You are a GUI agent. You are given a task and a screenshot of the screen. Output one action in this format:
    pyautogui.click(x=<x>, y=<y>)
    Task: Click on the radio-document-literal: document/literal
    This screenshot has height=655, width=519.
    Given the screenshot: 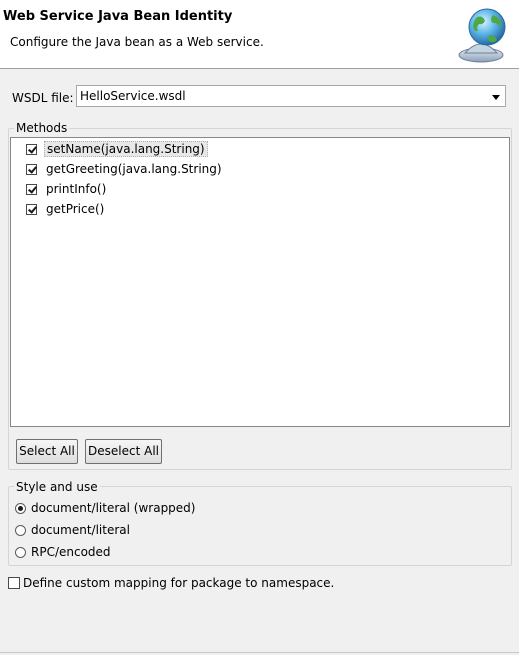 What is the action you would take?
    pyautogui.click(x=72, y=530)
    